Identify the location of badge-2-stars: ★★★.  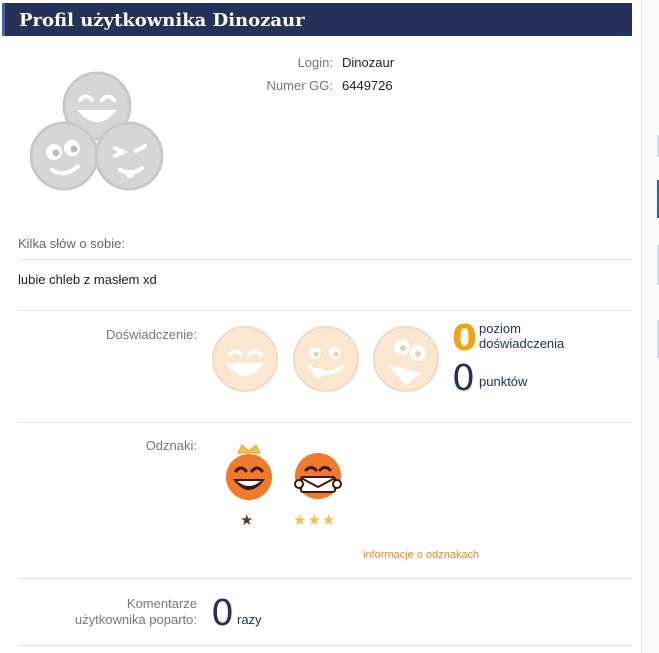
(315, 520).